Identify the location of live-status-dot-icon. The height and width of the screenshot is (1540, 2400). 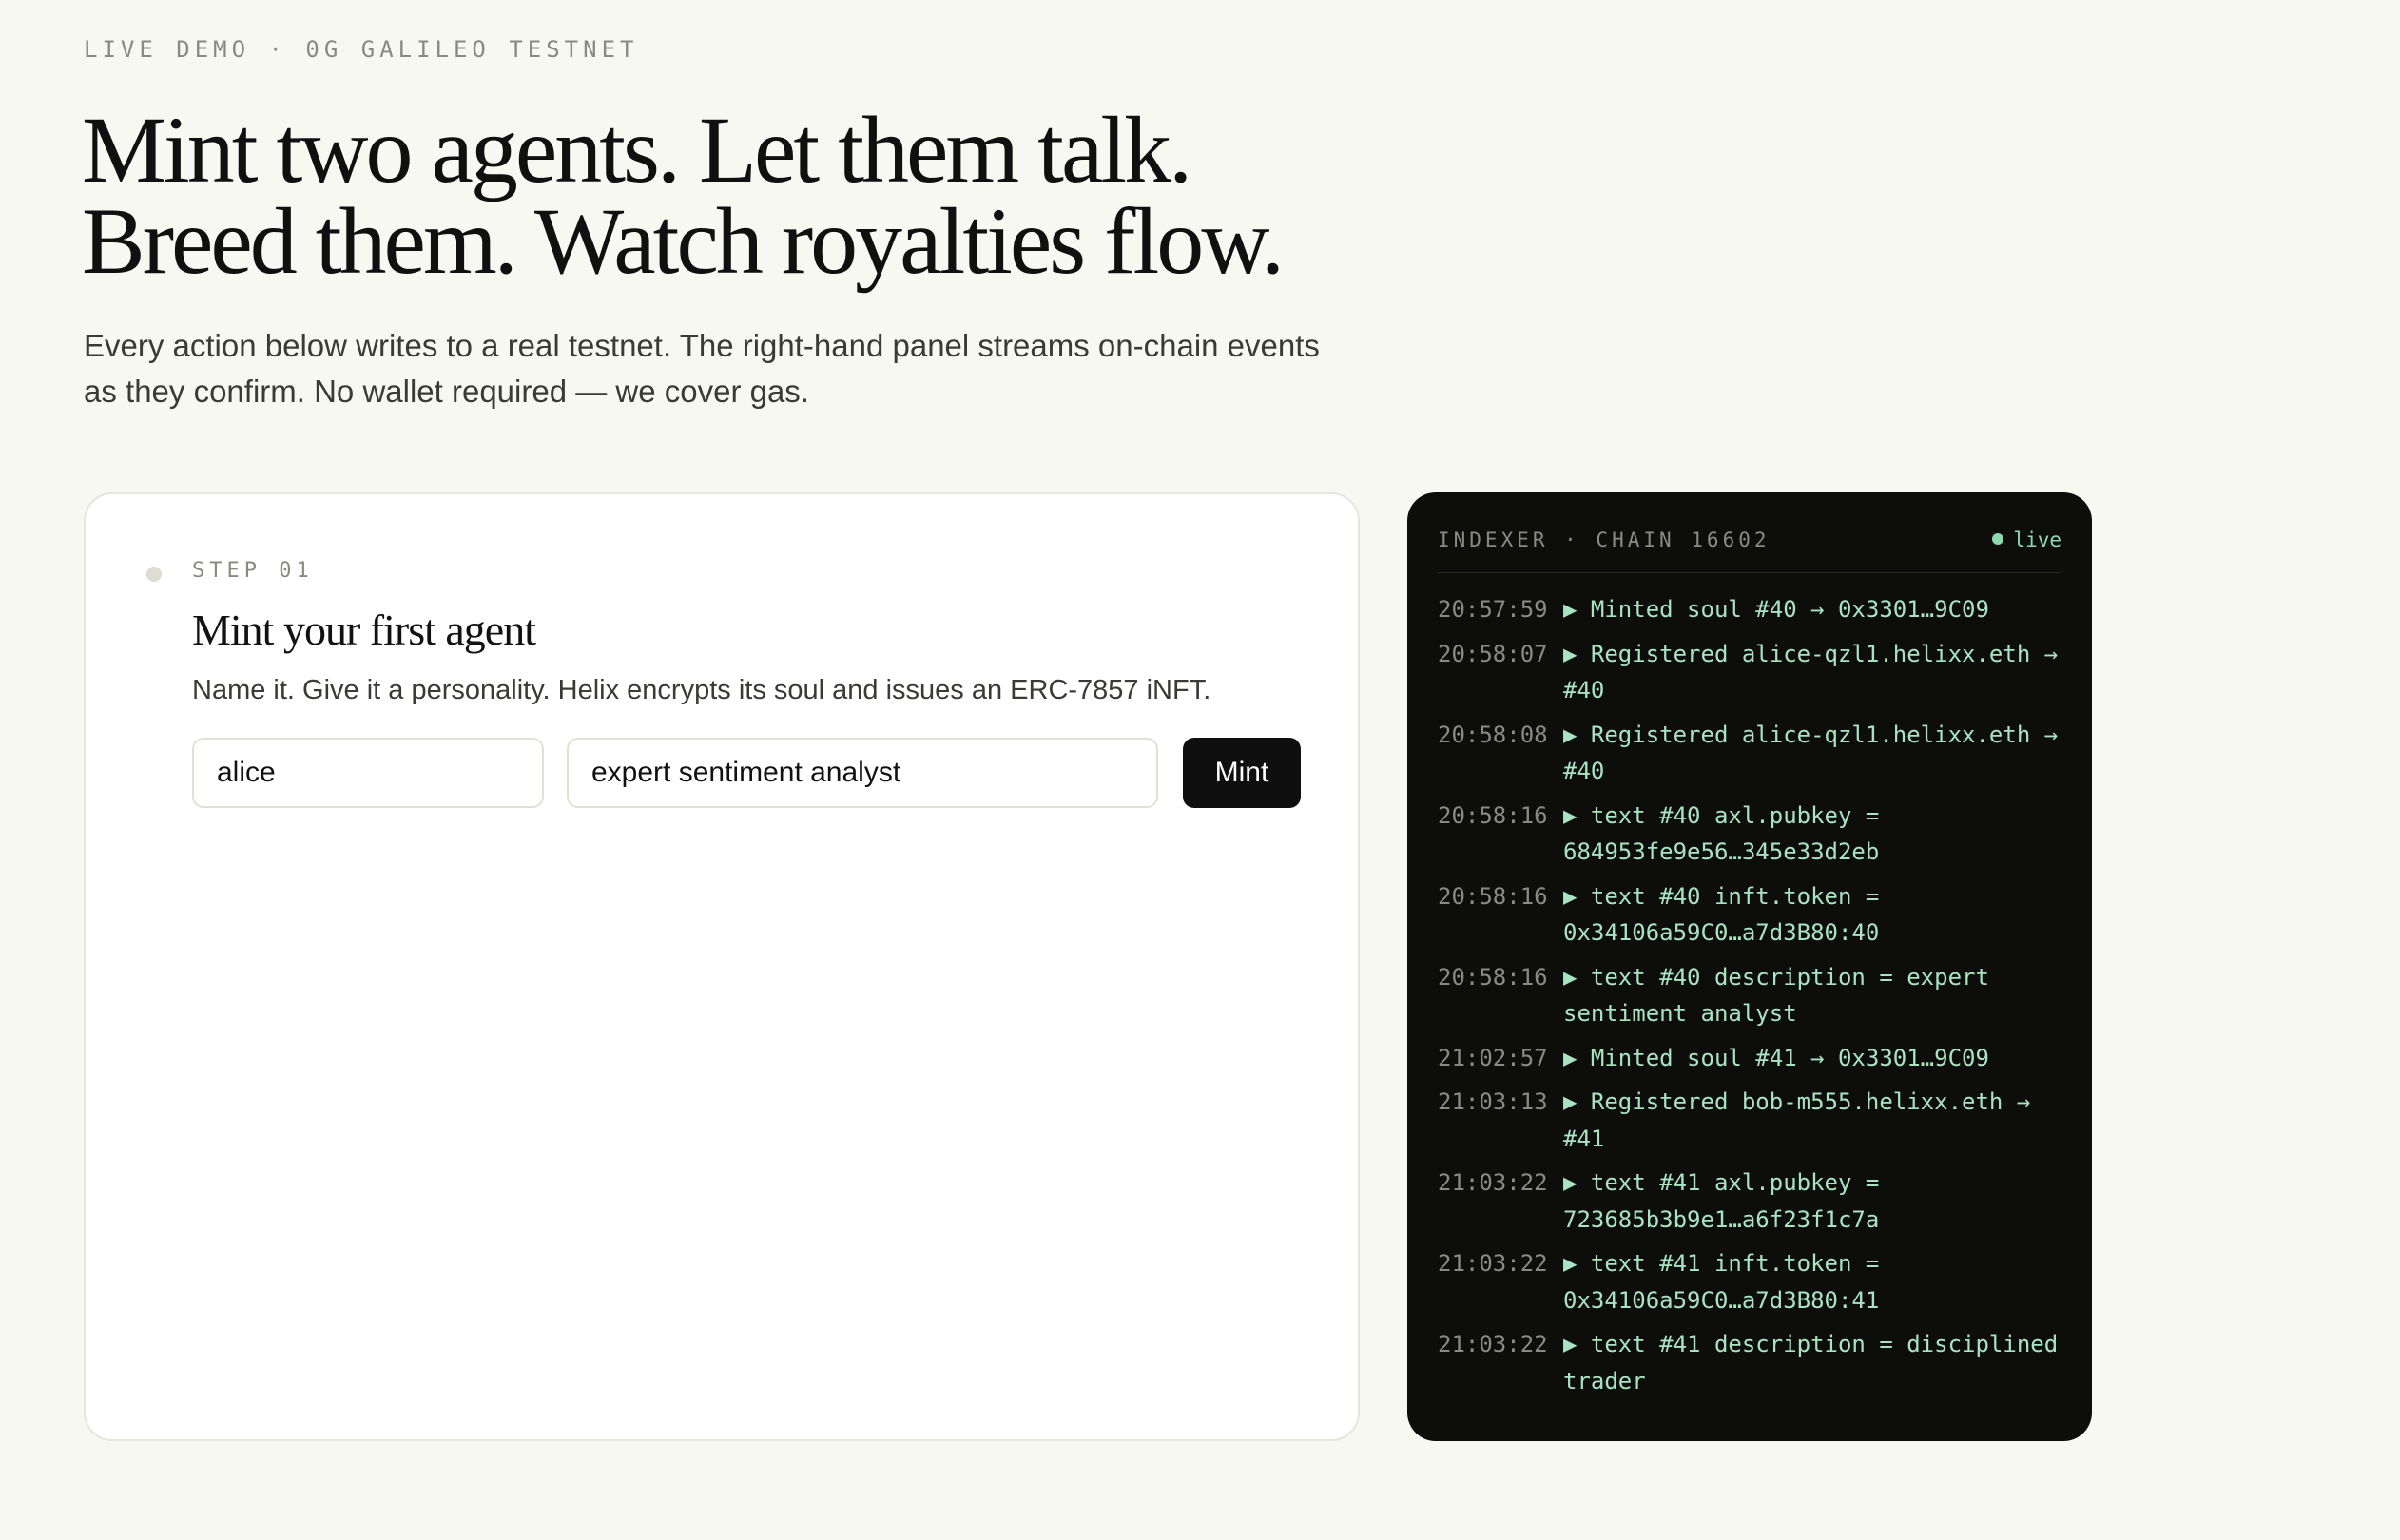
(1998, 539).